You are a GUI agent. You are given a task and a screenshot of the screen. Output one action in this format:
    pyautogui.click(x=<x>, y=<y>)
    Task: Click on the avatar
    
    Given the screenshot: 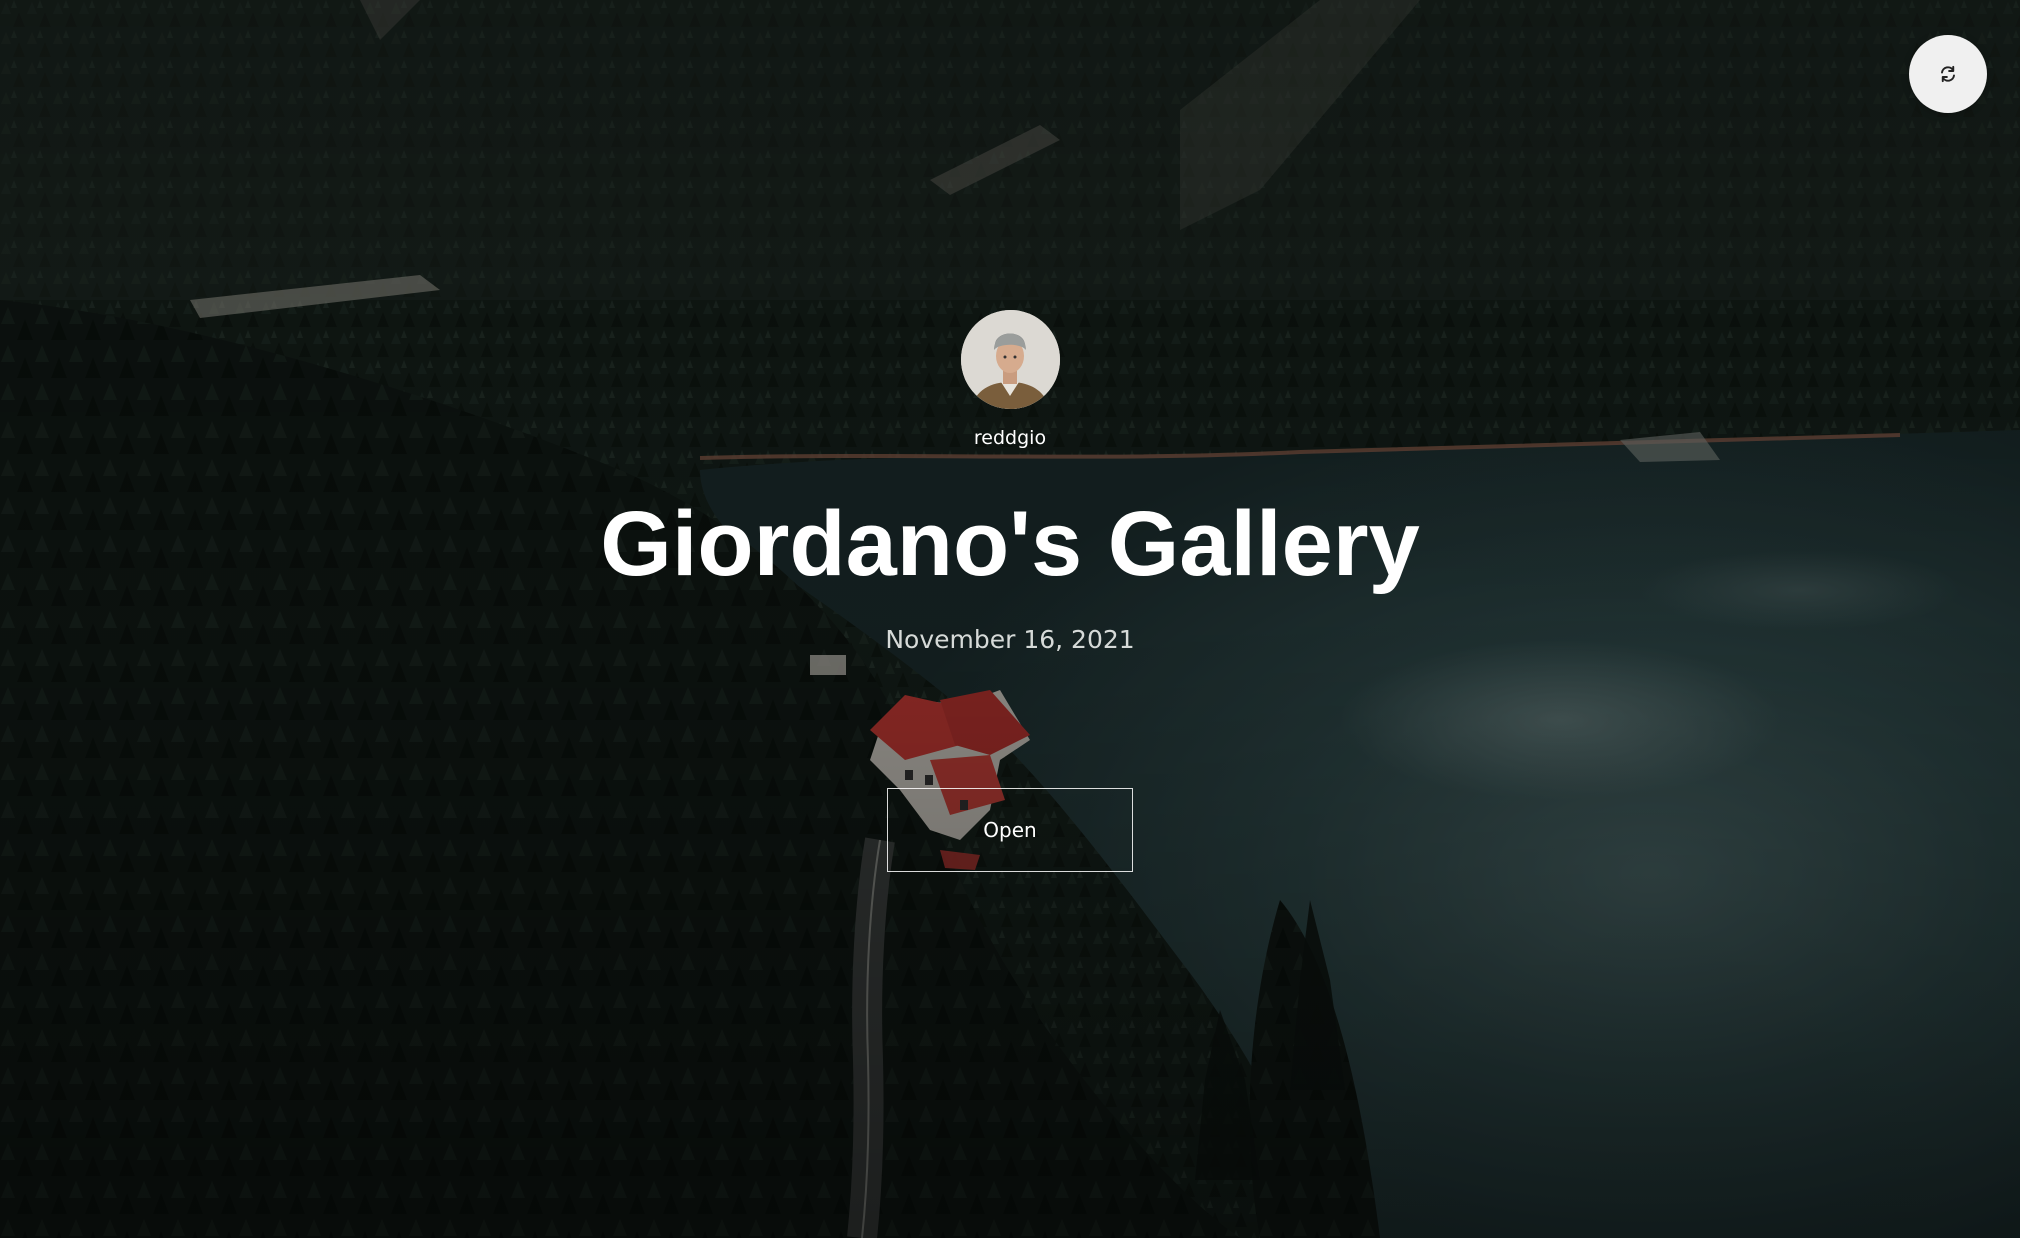 What is the action you would take?
    pyautogui.click(x=1010, y=359)
    